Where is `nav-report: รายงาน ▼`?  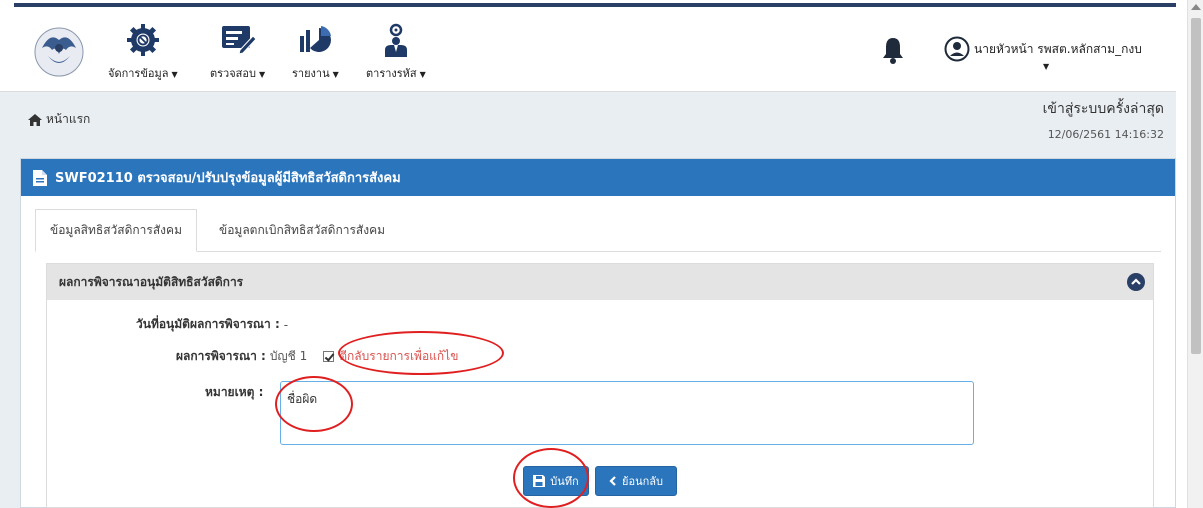 nav-report: รายงาน ▼ is located at coordinates (315, 53).